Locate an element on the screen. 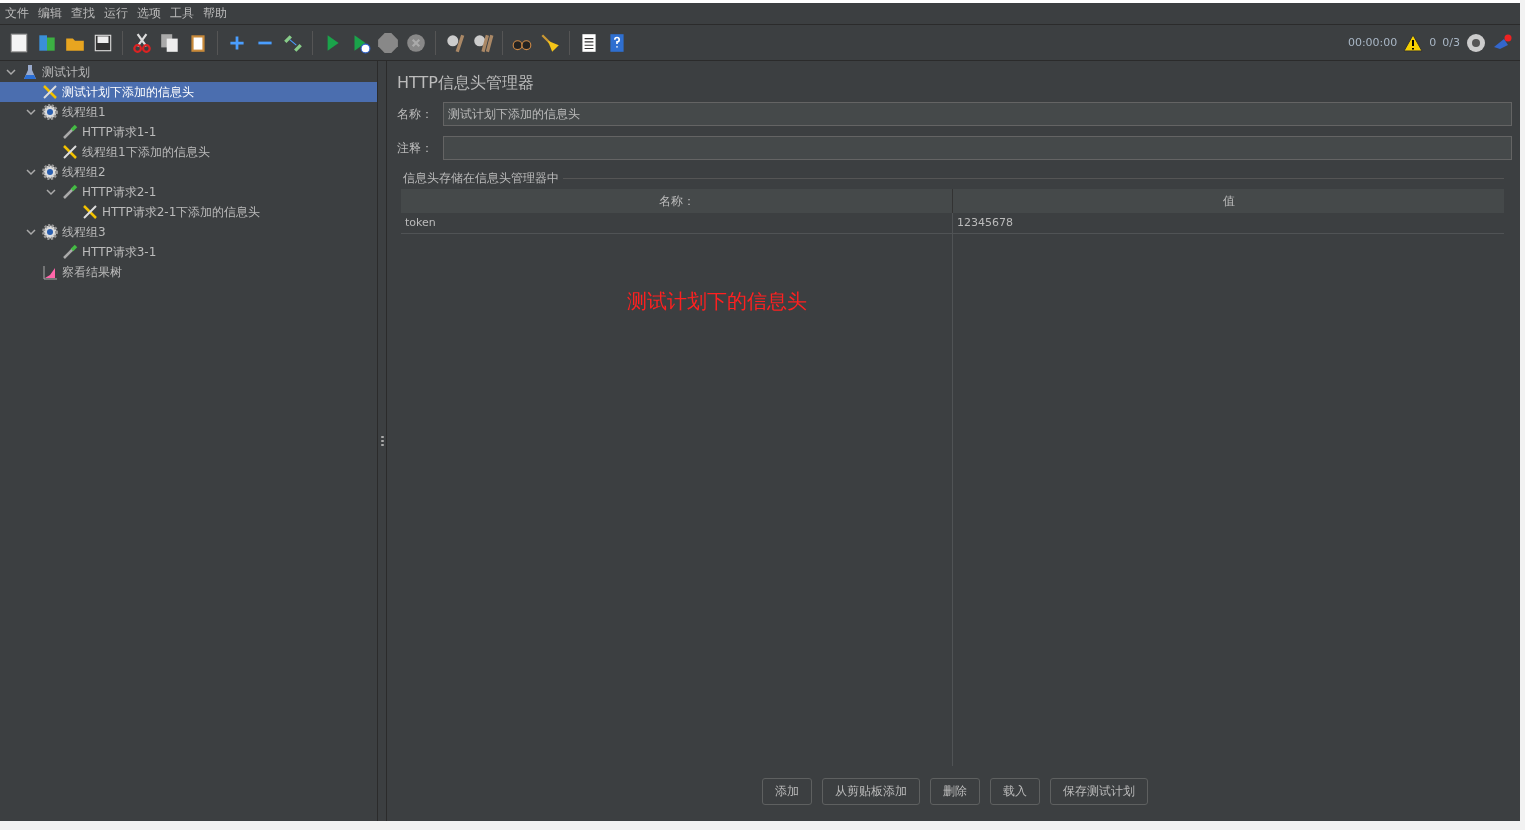 This screenshot has height=830, width=1525. menu-item: 文件 is located at coordinates (17, 13).